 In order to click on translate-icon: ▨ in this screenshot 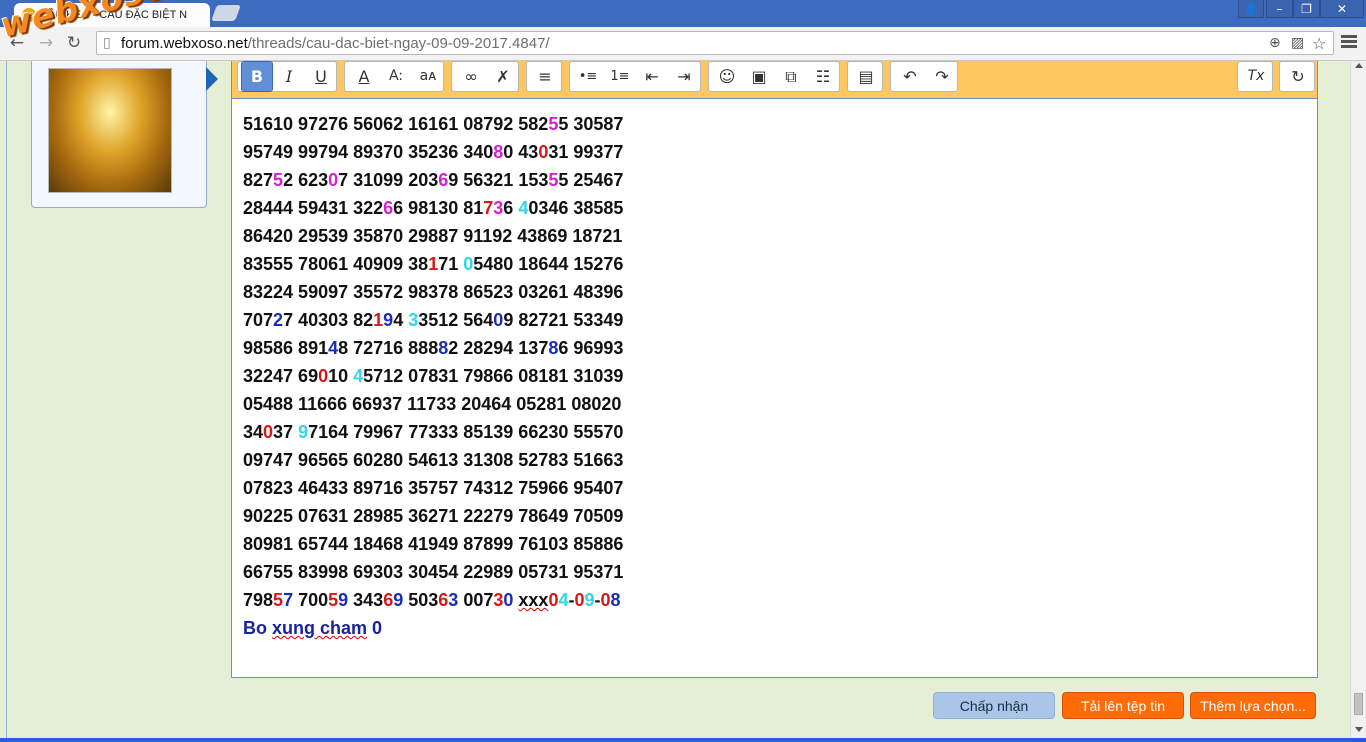, I will do `click(1297, 43)`.